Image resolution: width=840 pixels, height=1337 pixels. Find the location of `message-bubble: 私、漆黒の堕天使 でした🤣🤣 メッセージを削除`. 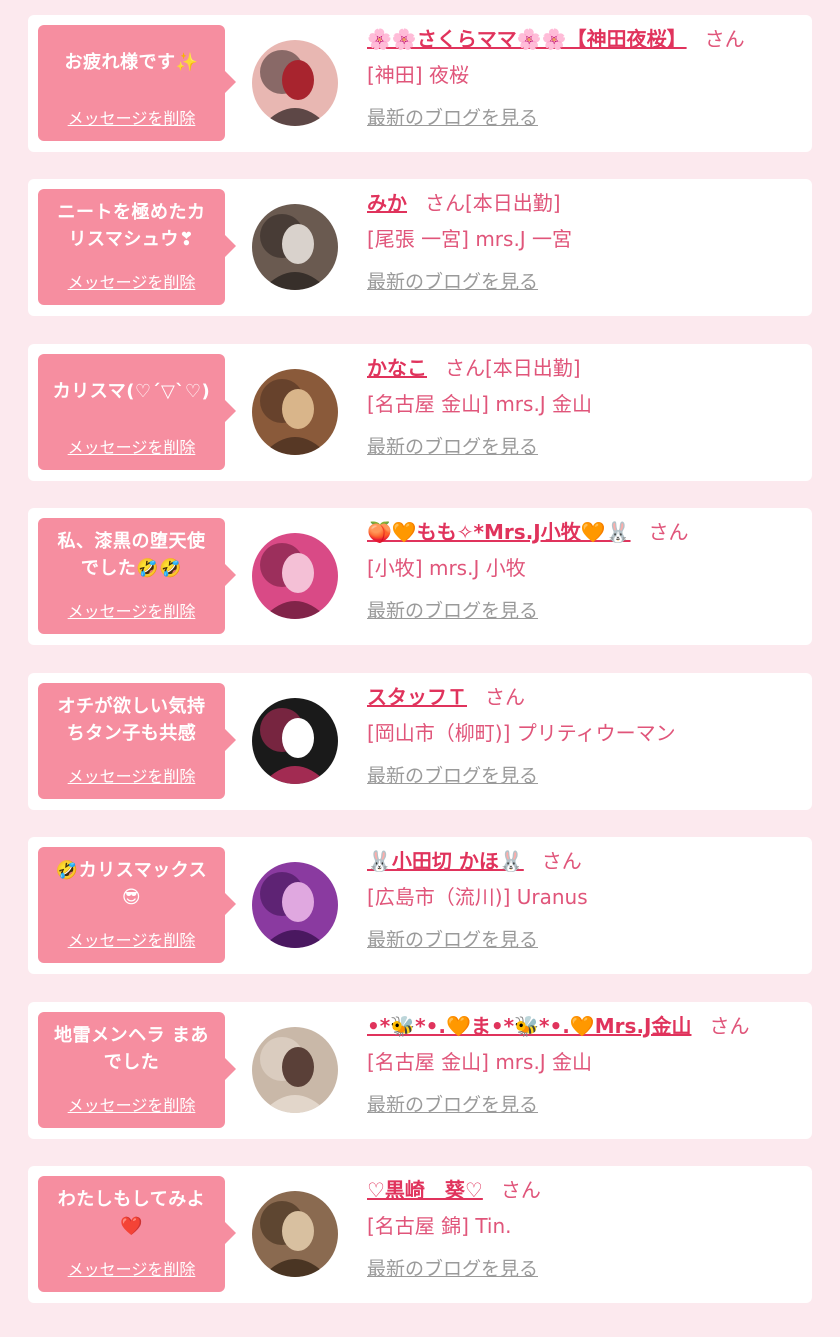

message-bubble: 私、漆黒の堕天使 でした🤣🤣 メッセージを削除 is located at coordinates (137, 576).